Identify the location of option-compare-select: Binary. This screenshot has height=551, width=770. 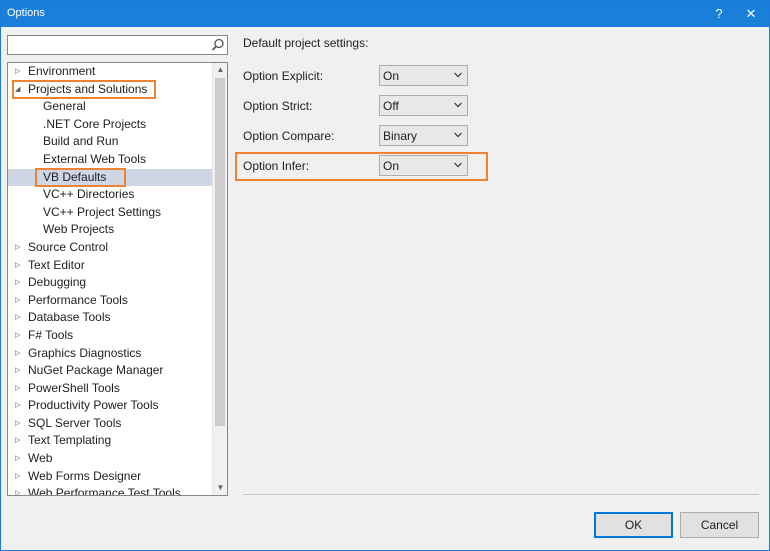
(423, 135).